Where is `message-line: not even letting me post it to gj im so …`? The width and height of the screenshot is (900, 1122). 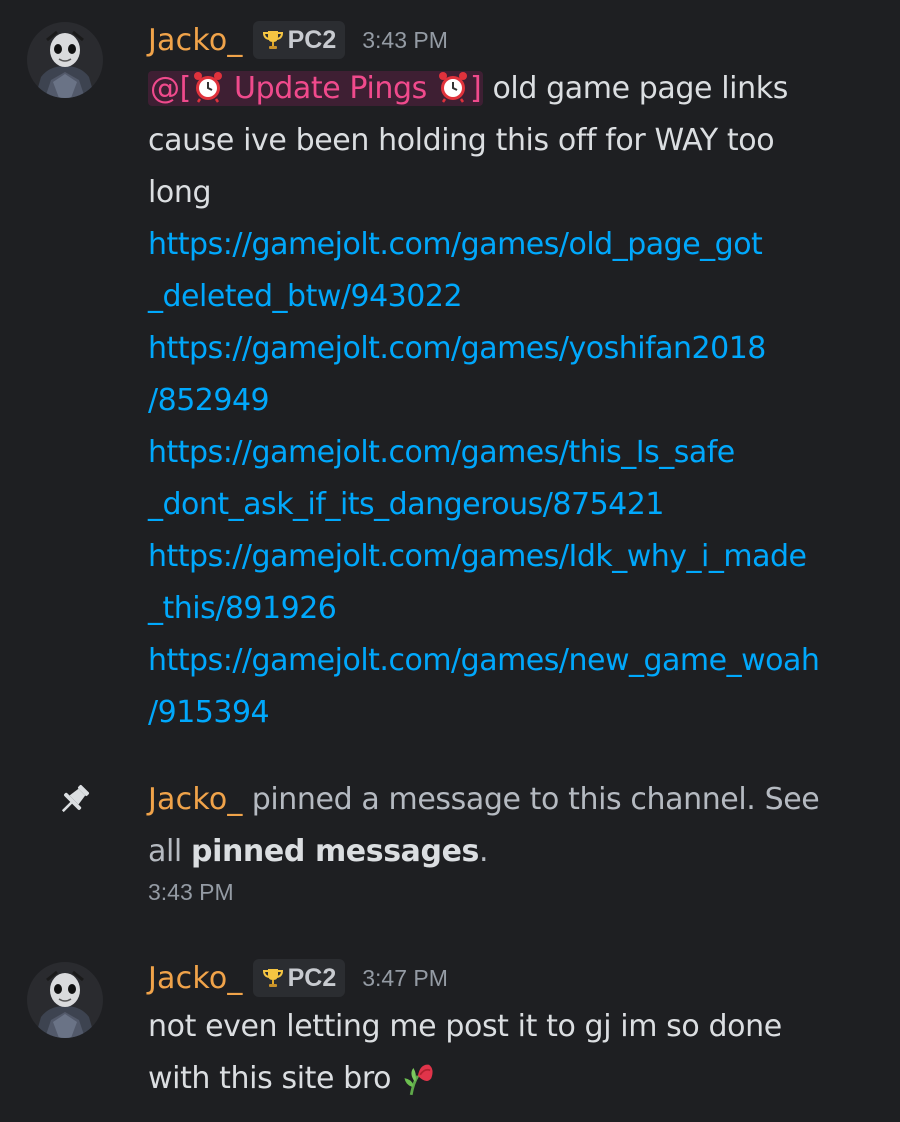 message-line: not even letting me post it to gj im so … is located at coordinates (465, 1026).